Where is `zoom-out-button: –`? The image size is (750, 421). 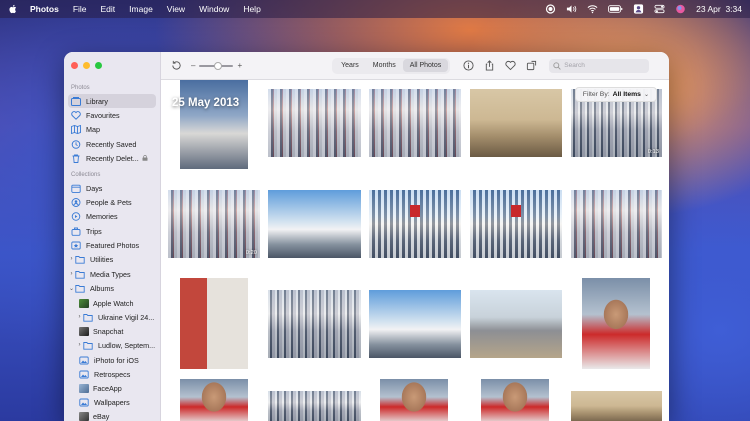
zoom-out-button: – is located at coordinates (193, 65).